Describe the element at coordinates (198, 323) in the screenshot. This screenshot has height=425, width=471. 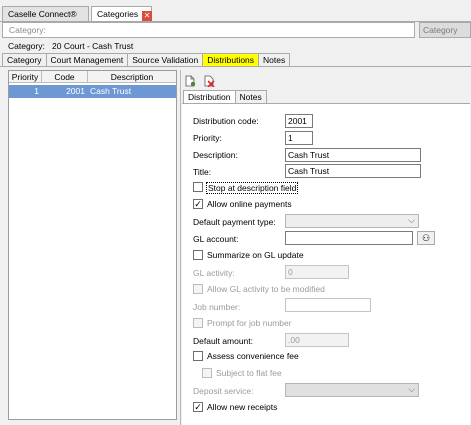
I see `prompt-job-number-checkbox` at that location.